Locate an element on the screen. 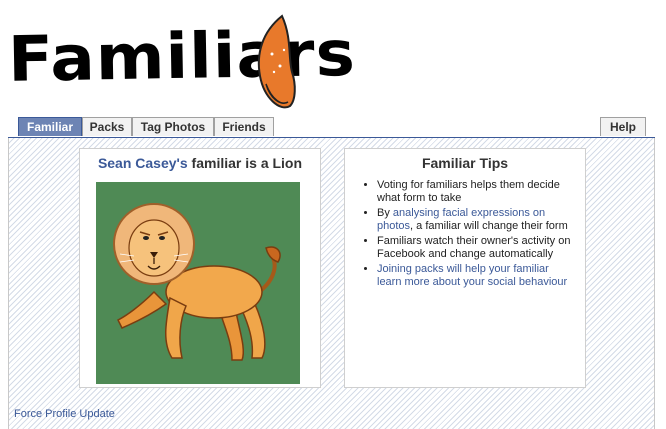 The height and width of the screenshot is (429, 666). fox-tail-icon is located at coordinates (276, 61).